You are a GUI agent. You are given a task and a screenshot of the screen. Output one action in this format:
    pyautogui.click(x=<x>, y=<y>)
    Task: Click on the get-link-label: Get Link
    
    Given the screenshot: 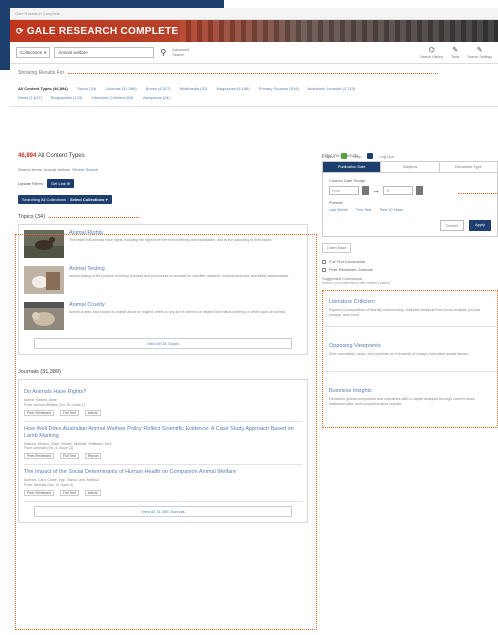 What is the action you would take?
    pyautogui.click(x=58, y=183)
    